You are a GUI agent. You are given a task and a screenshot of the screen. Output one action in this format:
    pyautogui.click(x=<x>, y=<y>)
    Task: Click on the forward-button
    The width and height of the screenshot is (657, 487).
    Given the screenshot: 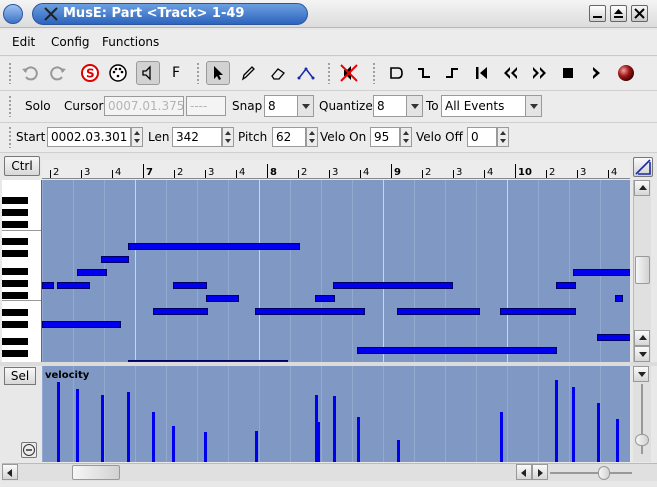 What is the action you would take?
    pyautogui.click(x=540, y=73)
    